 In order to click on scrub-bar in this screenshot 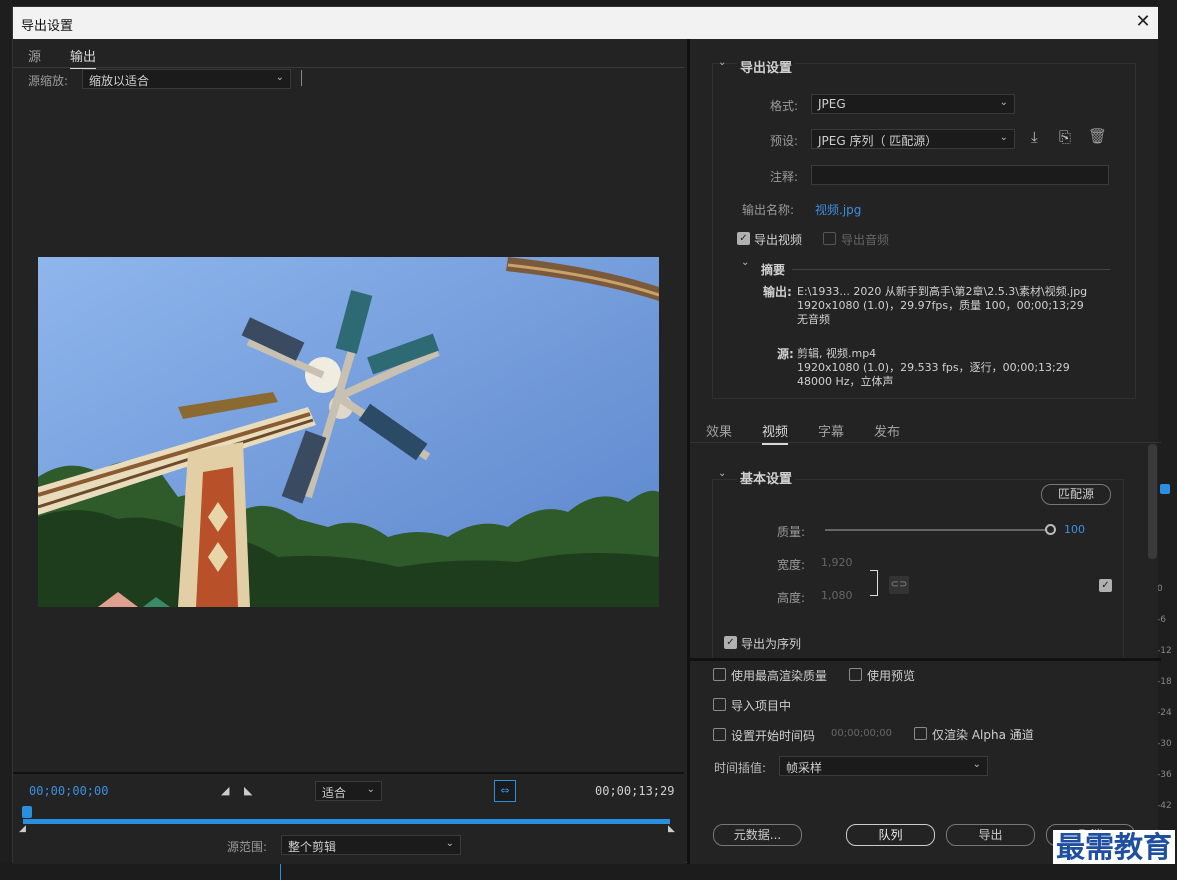, I will do `click(346, 821)`.